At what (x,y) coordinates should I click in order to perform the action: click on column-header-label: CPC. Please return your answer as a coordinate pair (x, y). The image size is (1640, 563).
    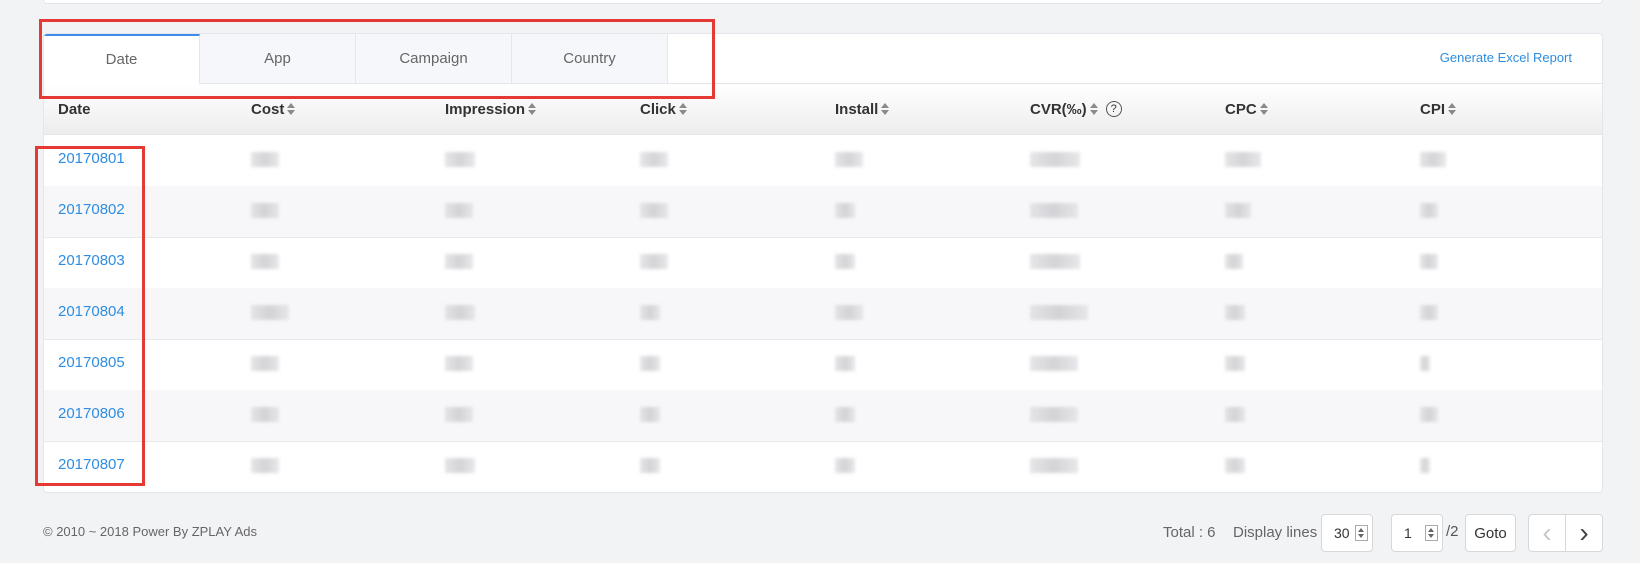
    Looking at the image, I should click on (1241, 109).